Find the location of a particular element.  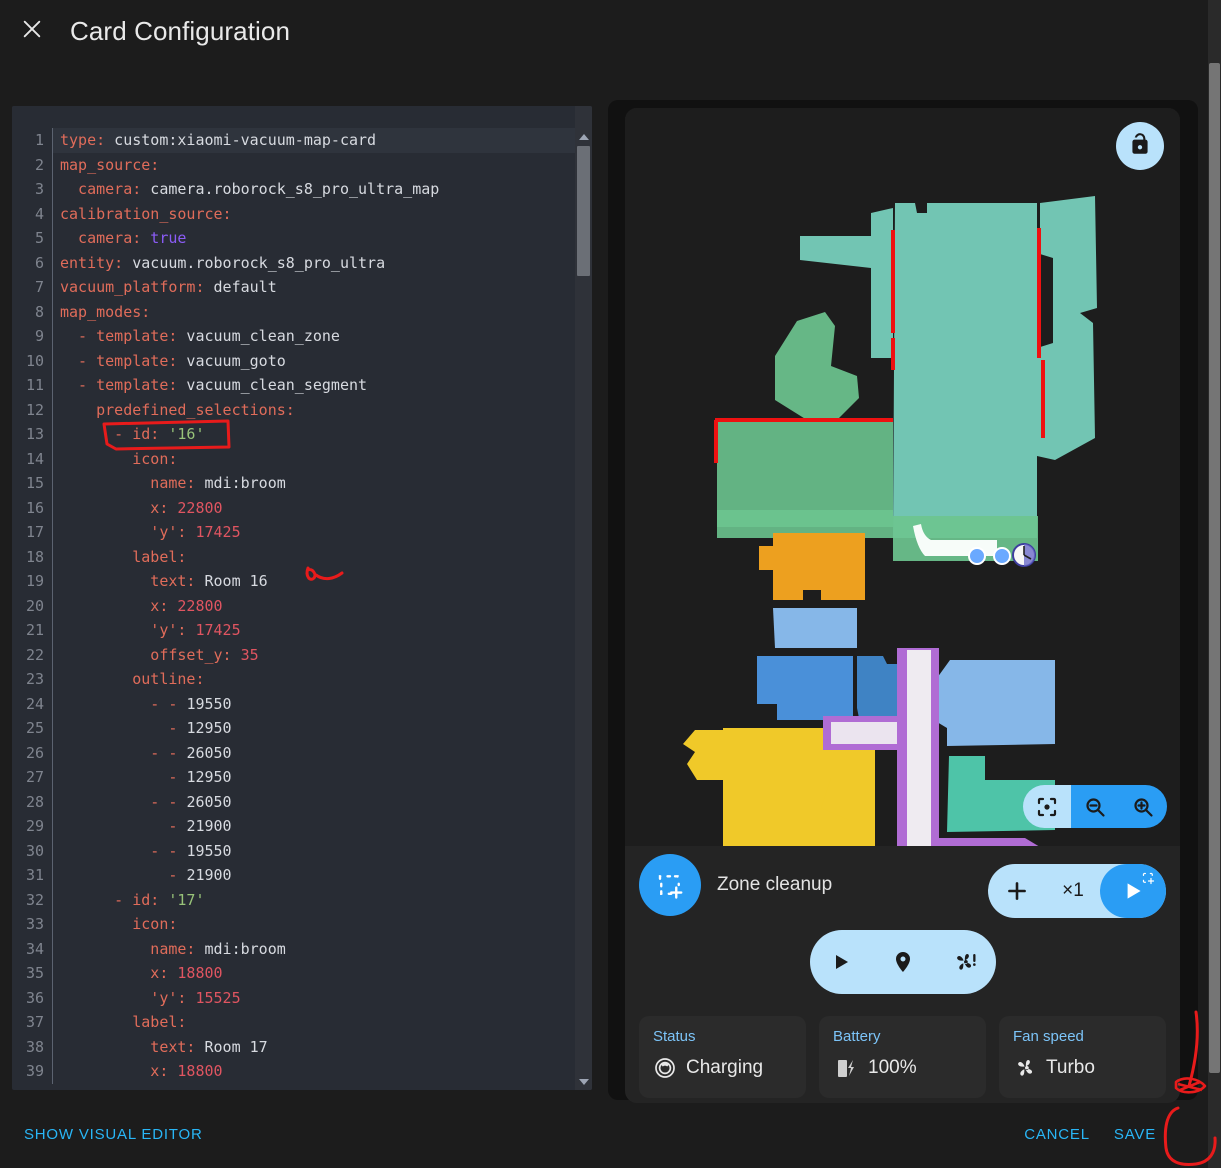

code-line: 'y': 15525 is located at coordinates (326, 998).